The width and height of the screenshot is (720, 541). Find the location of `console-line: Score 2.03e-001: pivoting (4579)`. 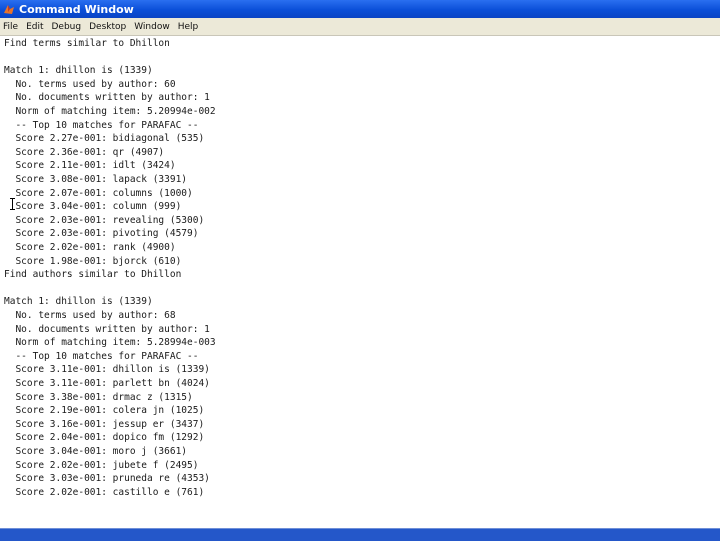

console-line: Score 2.03e-001: pivoting (4579) is located at coordinates (101, 234).